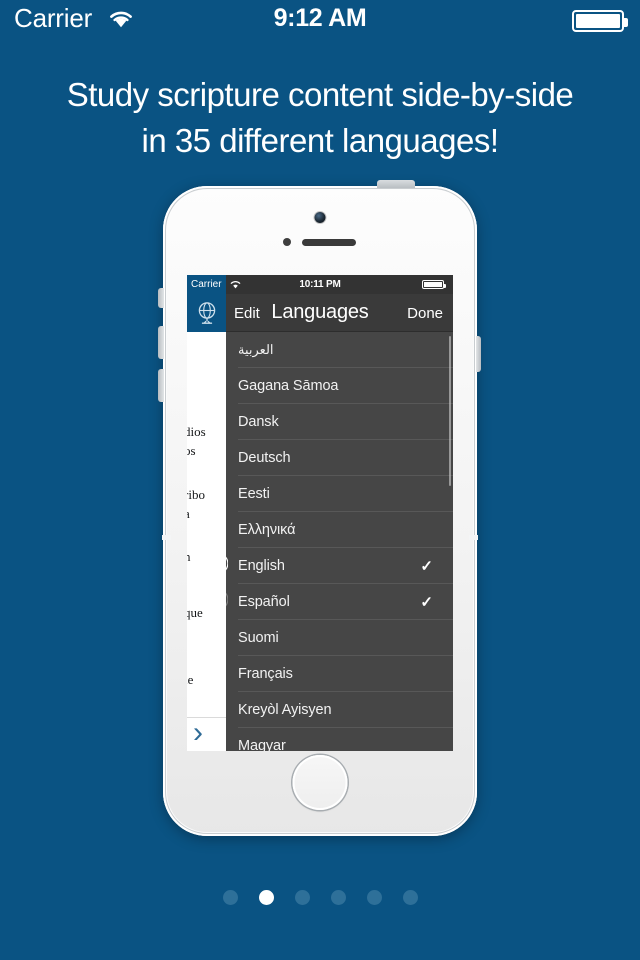  Describe the element at coordinates (396, 184) in the screenshot. I see `power-button` at that location.